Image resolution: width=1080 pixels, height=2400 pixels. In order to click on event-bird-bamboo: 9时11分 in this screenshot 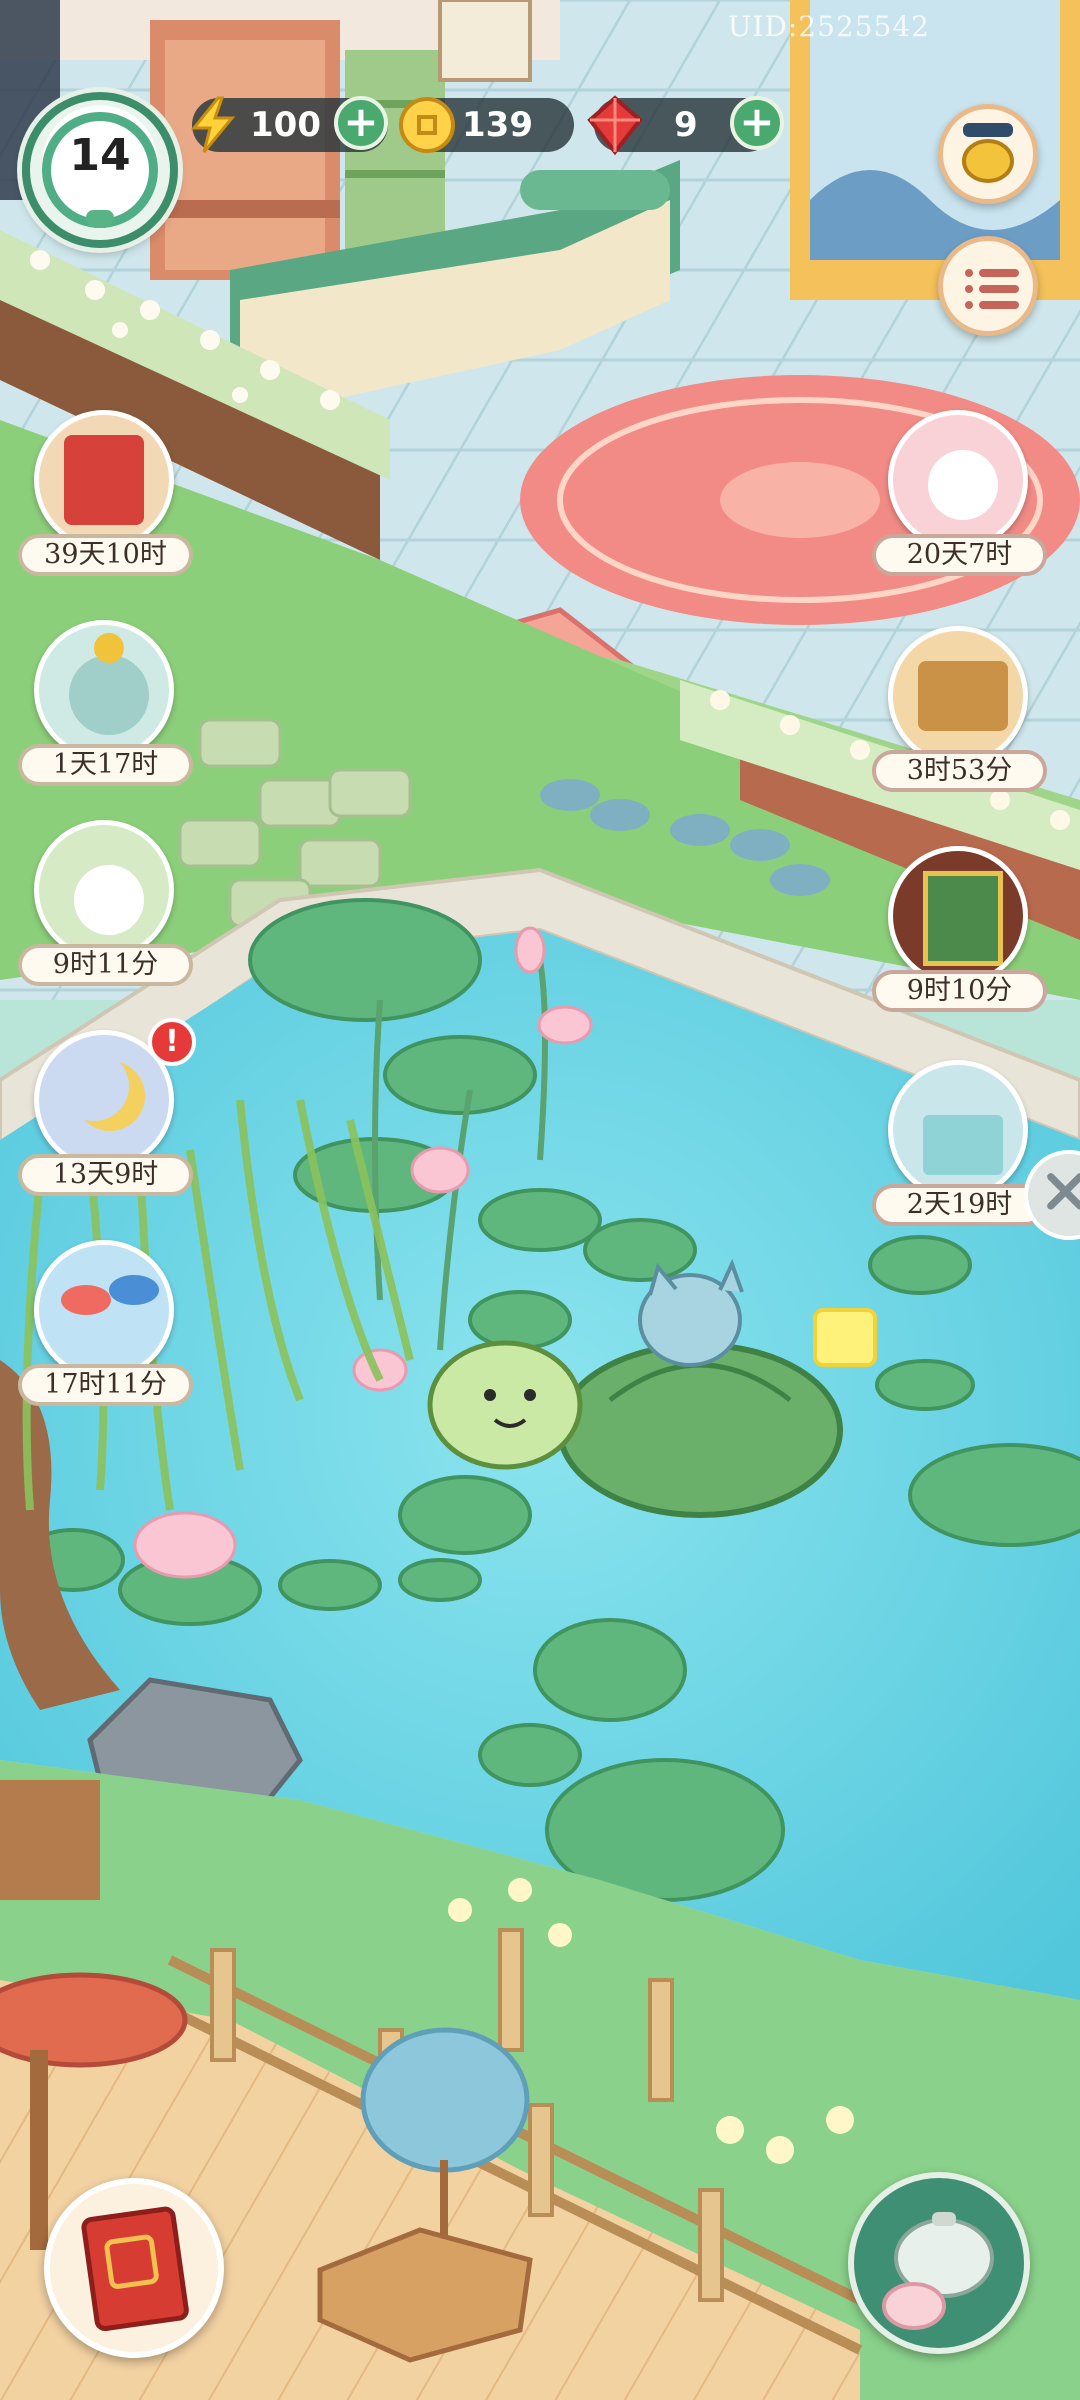, I will do `click(105, 910)`.